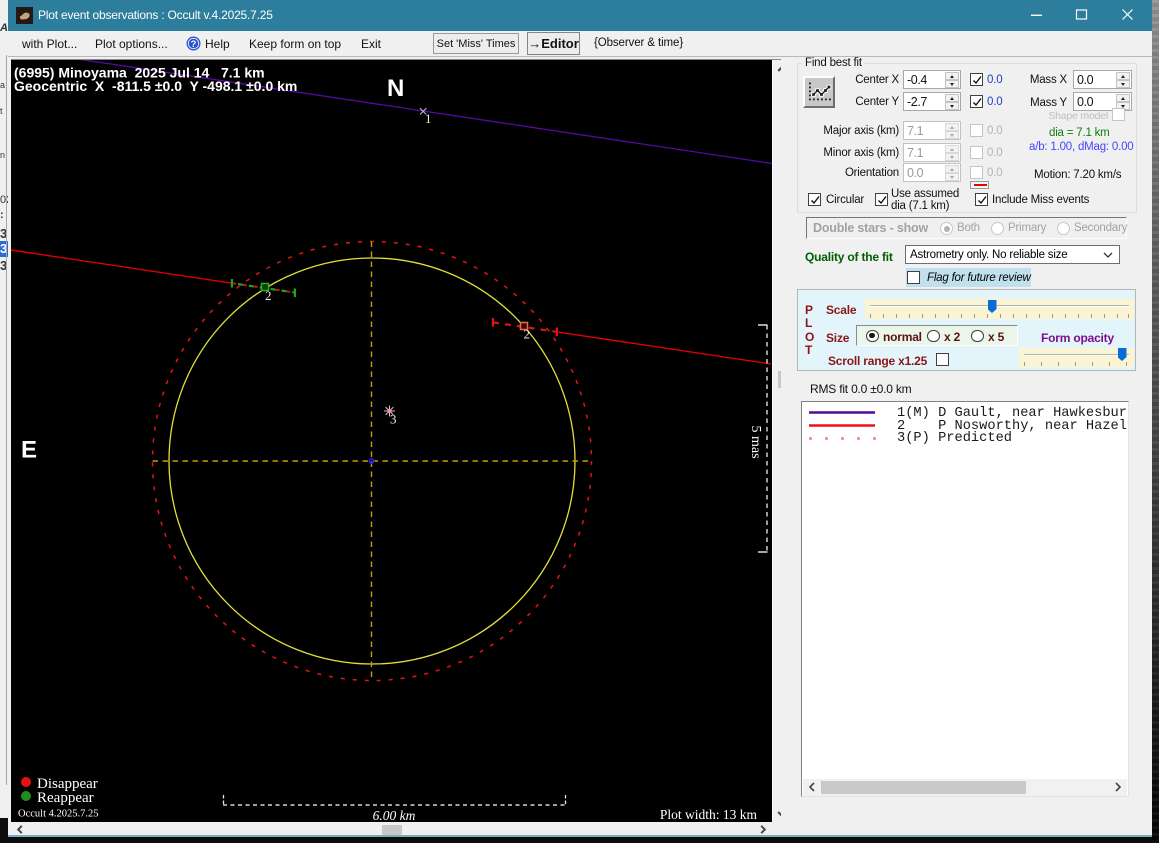  Describe the element at coordinates (393, 419) in the screenshot. I see `svg-text: 3` at that location.